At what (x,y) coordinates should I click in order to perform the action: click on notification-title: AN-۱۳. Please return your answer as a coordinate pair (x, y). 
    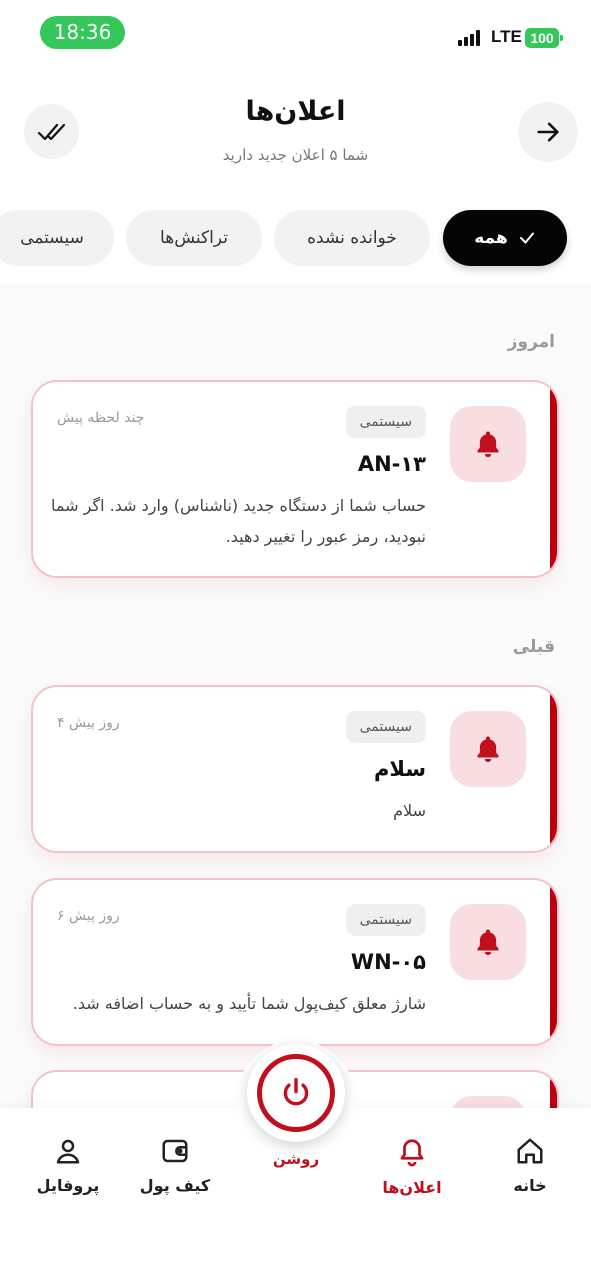
    Looking at the image, I should click on (391, 464).